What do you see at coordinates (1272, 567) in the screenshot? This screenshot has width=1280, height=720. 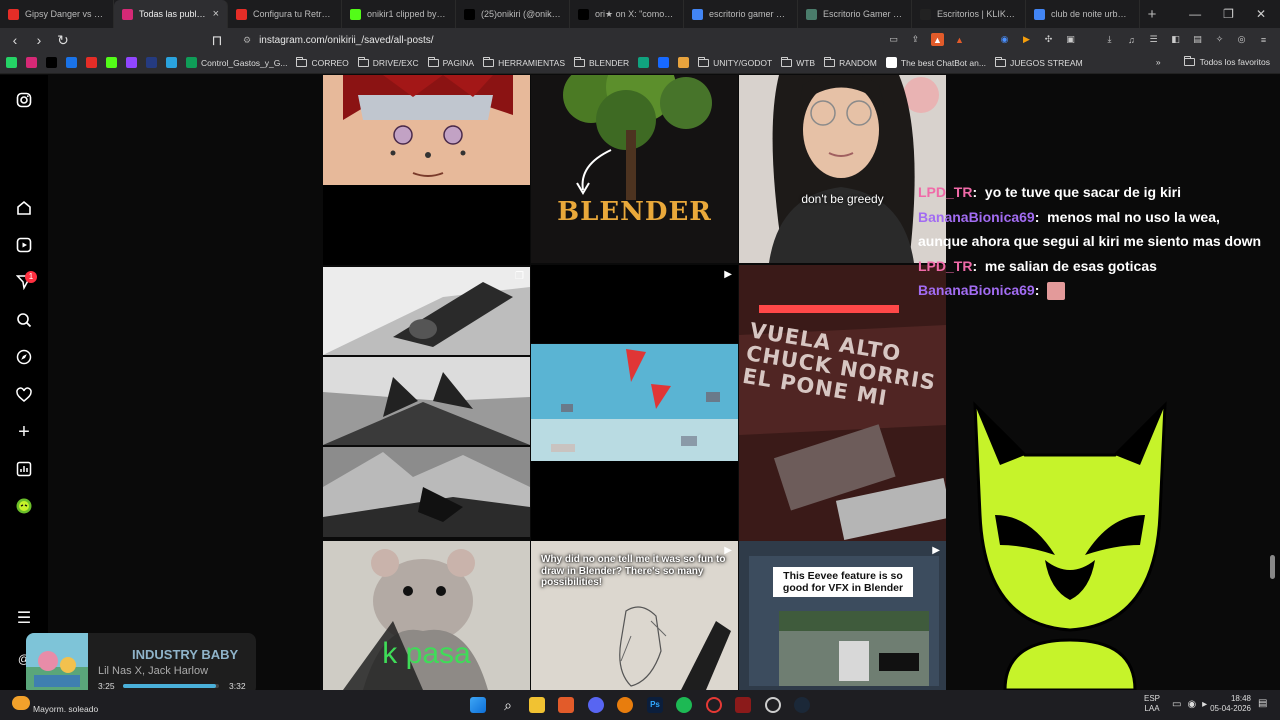 I see `page-scrollbar` at bounding box center [1272, 567].